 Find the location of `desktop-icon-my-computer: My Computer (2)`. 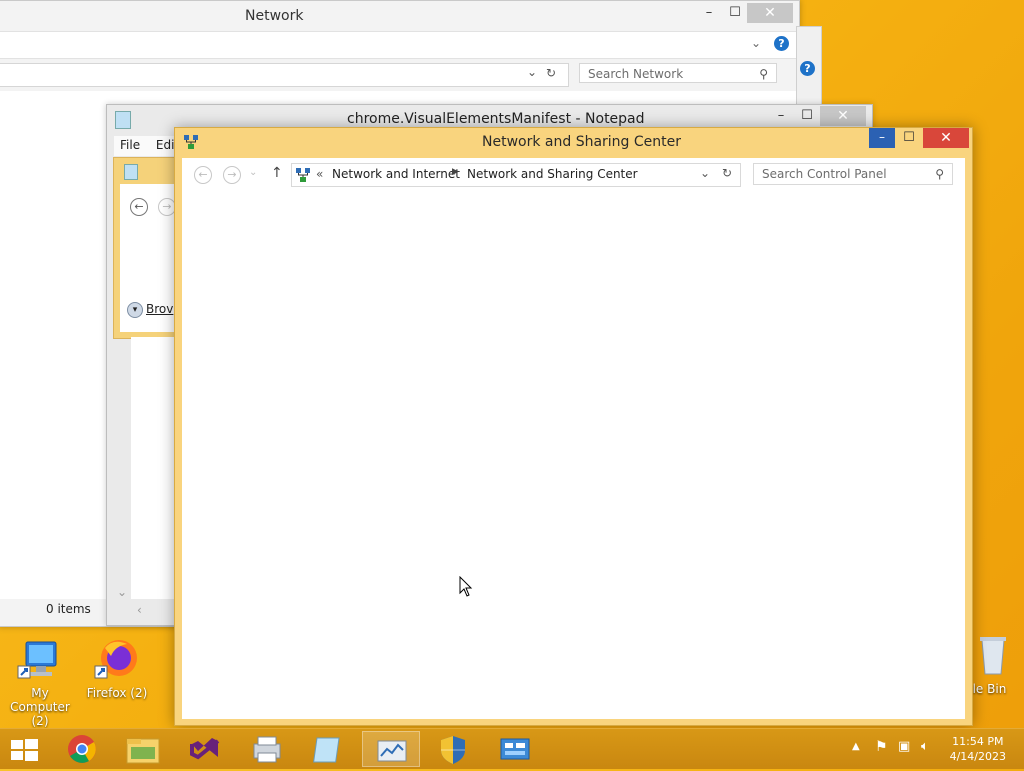

desktop-icon-my-computer: My Computer (2) is located at coordinates (40, 682).